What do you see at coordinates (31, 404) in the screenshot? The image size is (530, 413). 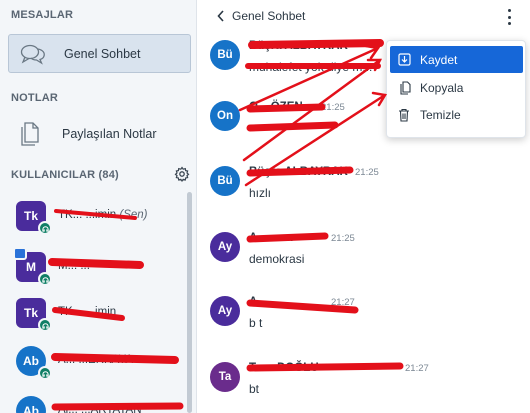 I see `avatar: Ab` at bounding box center [31, 404].